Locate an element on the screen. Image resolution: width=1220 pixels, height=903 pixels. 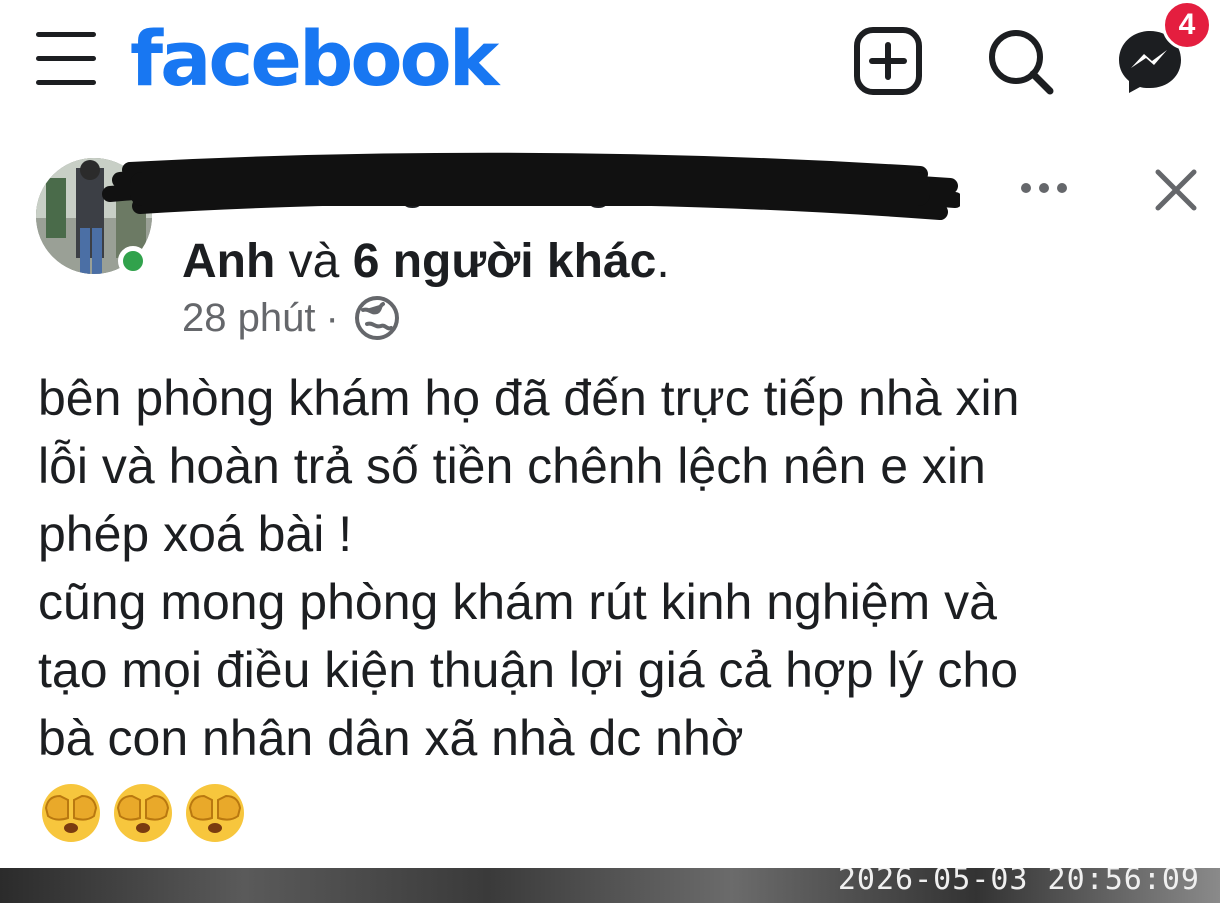
facebook-logo: facebook is located at coordinates (314, 59).